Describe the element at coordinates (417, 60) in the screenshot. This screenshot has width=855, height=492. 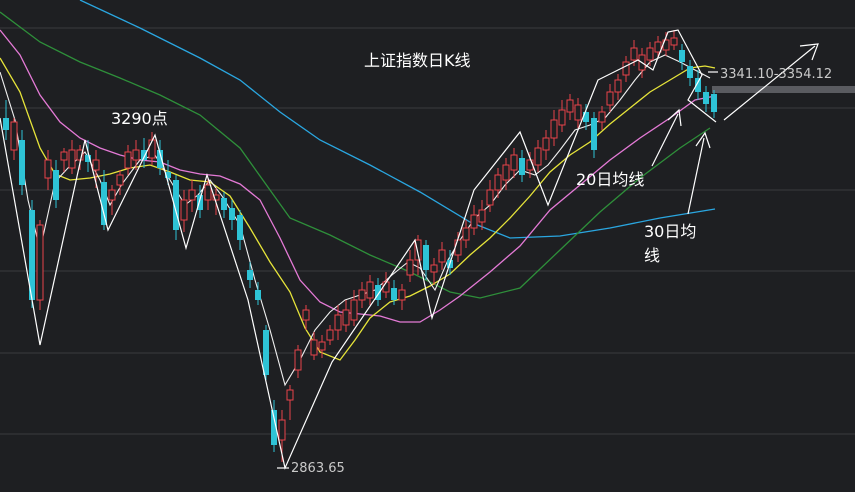
I see `chart-title: 上证指数日K线` at that location.